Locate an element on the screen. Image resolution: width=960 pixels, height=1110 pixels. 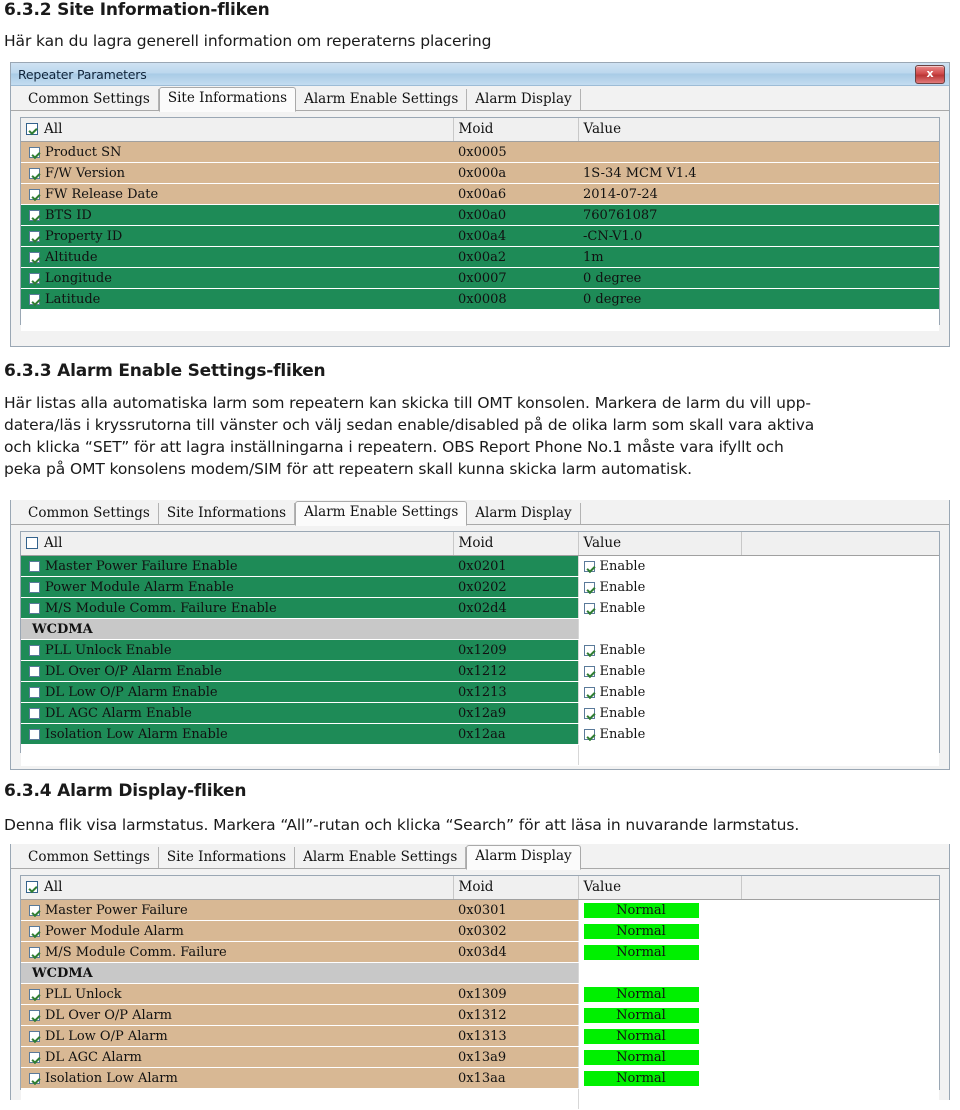
row-name-cell: M/S Module Comm. Failure Enable is located at coordinates (237, 608).